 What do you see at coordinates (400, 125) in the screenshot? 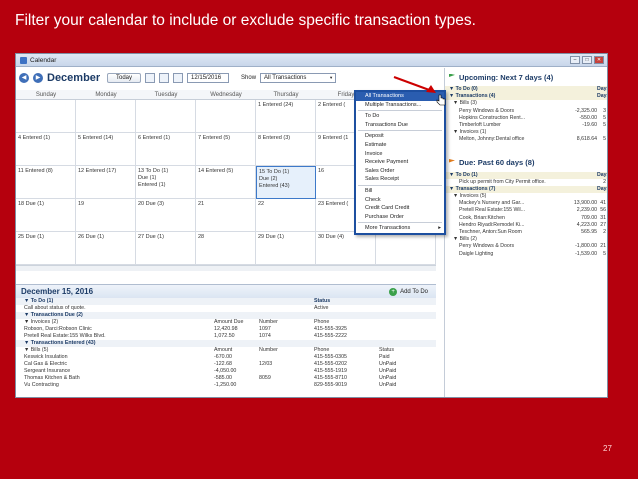
I see `menu-item: Transactions Due` at bounding box center [400, 125].